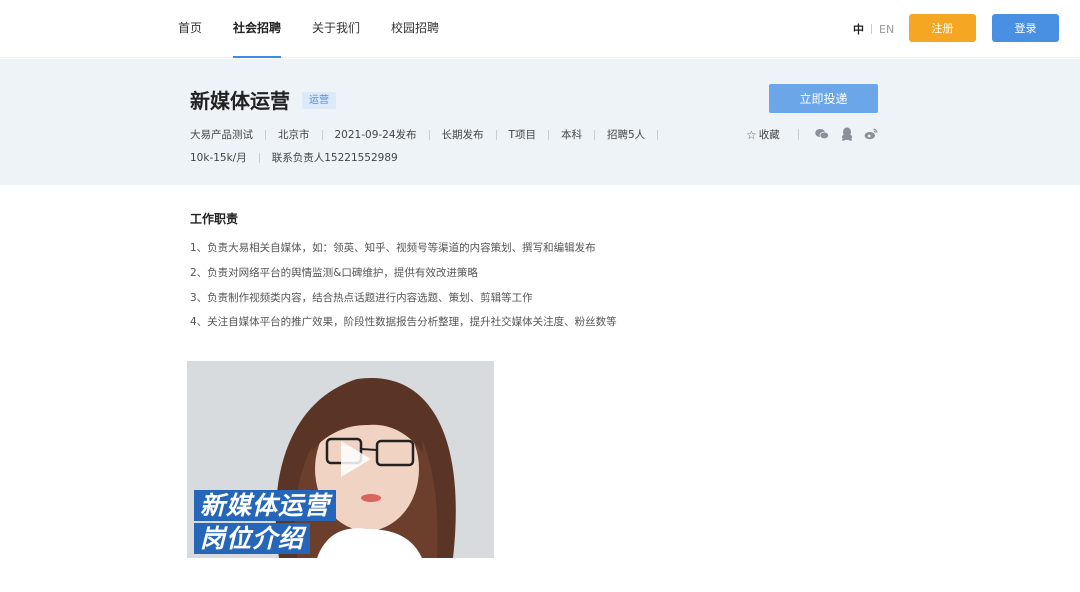  Describe the element at coordinates (751, 134) in the screenshot. I see `star-icon: ☆` at that location.